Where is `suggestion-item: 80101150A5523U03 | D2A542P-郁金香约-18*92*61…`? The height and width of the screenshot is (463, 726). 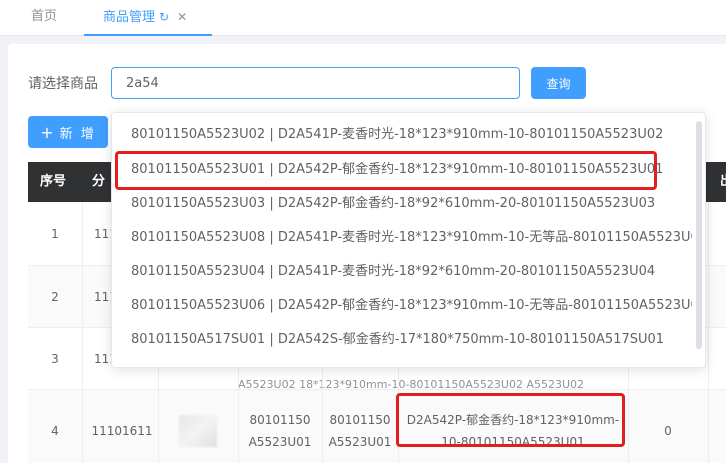
suggestion-item: 80101150A5523U03 | D2A542P-郁金香约-18*92*61… is located at coordinates (402, 204).